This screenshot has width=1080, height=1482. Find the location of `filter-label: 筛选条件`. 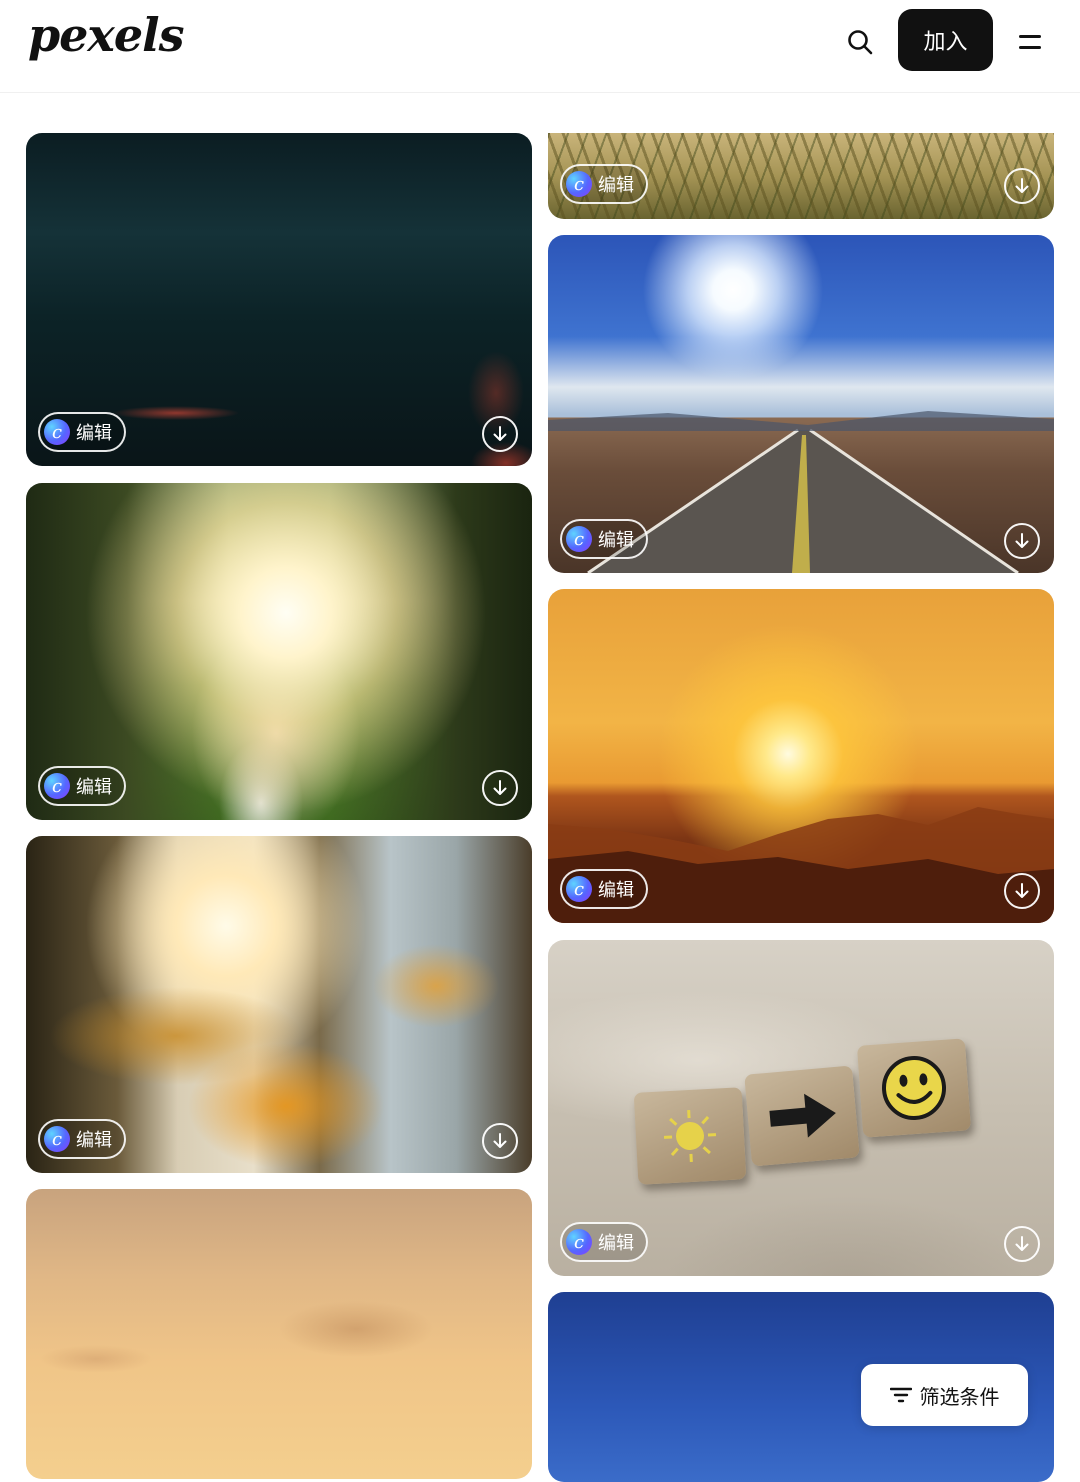

filter-label: 筛选条件 is located at coordinates (960, 1395).